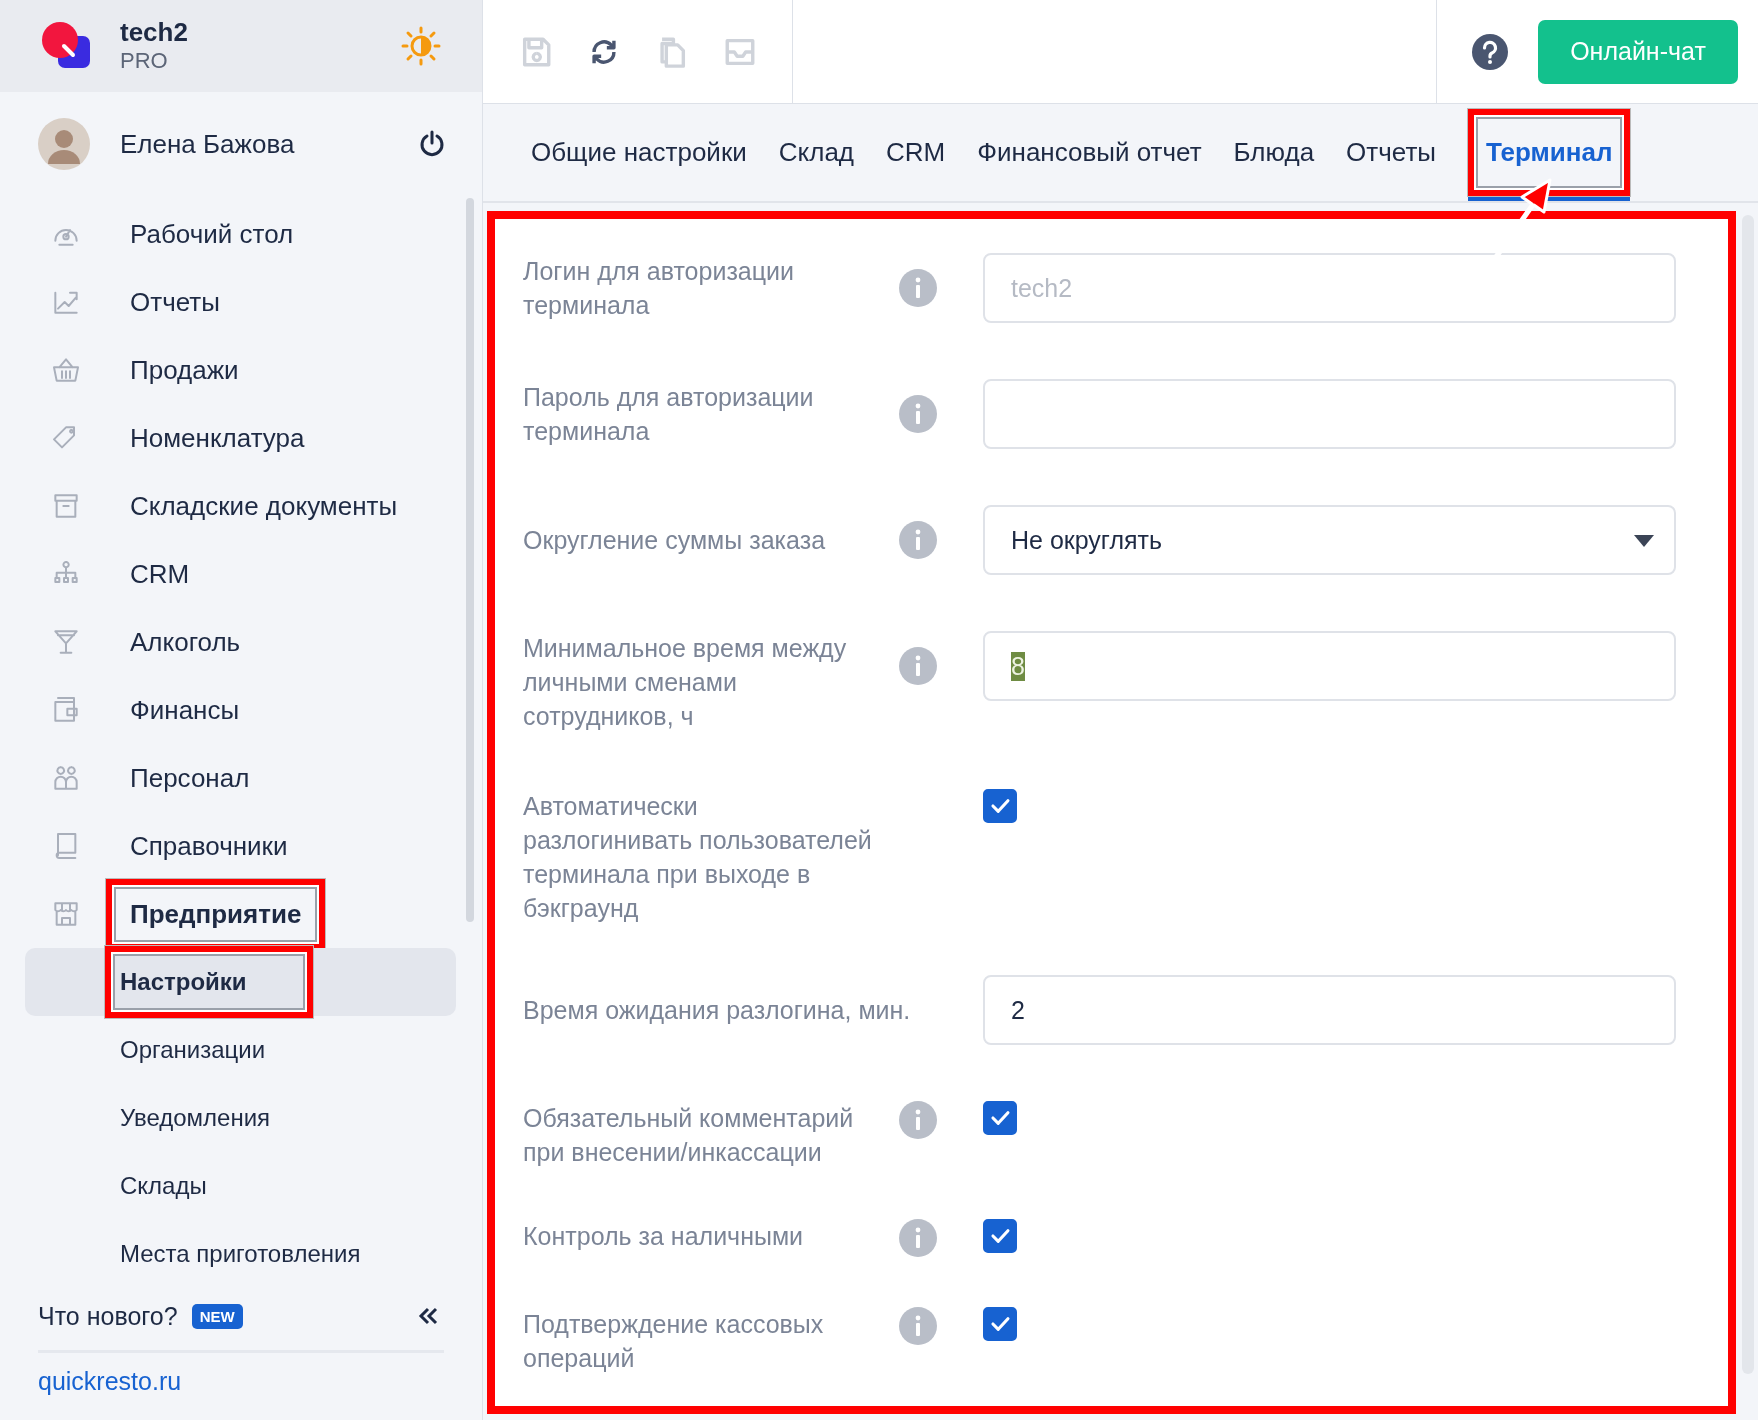 This screenshot has height=1420, width=1758. I want to click on nav-item: Персонал, so click(241, 778).